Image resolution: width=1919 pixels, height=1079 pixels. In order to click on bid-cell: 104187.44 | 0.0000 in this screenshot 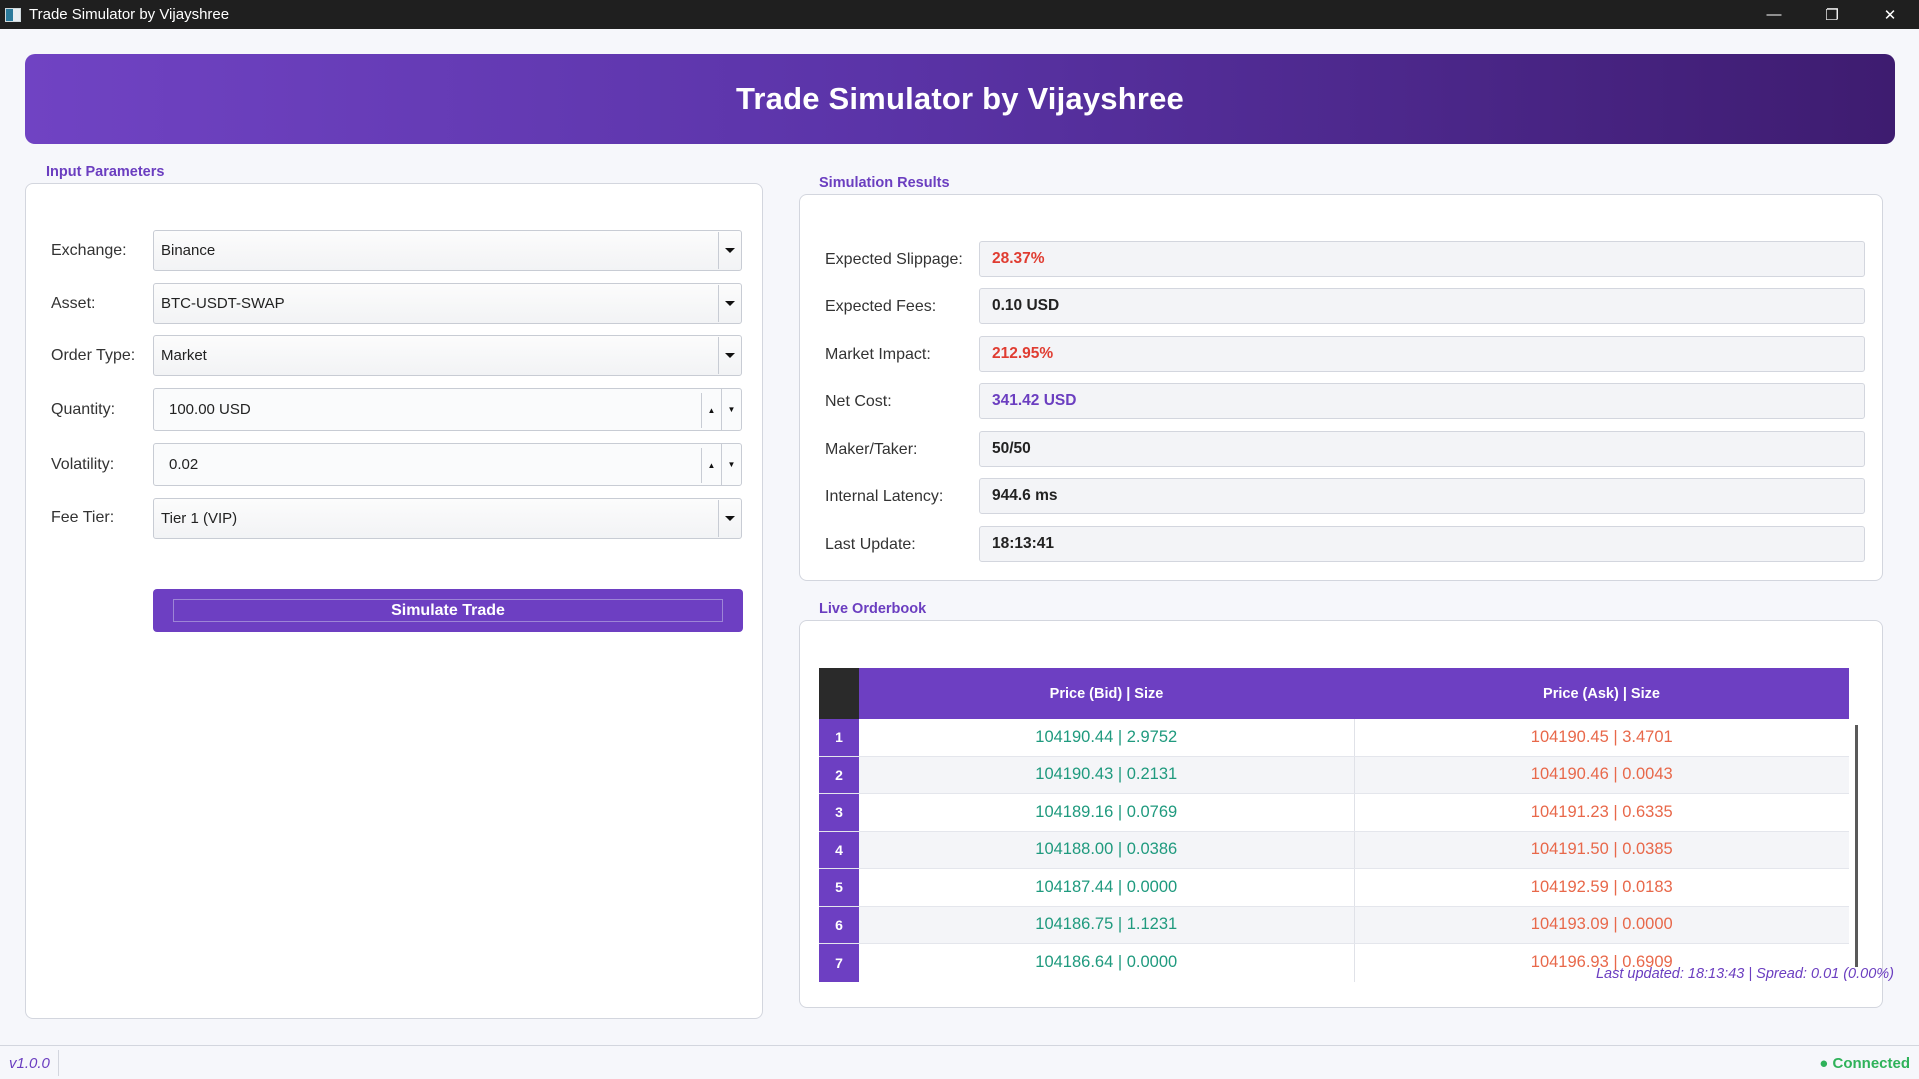, I will do `click(1107, 887)`.